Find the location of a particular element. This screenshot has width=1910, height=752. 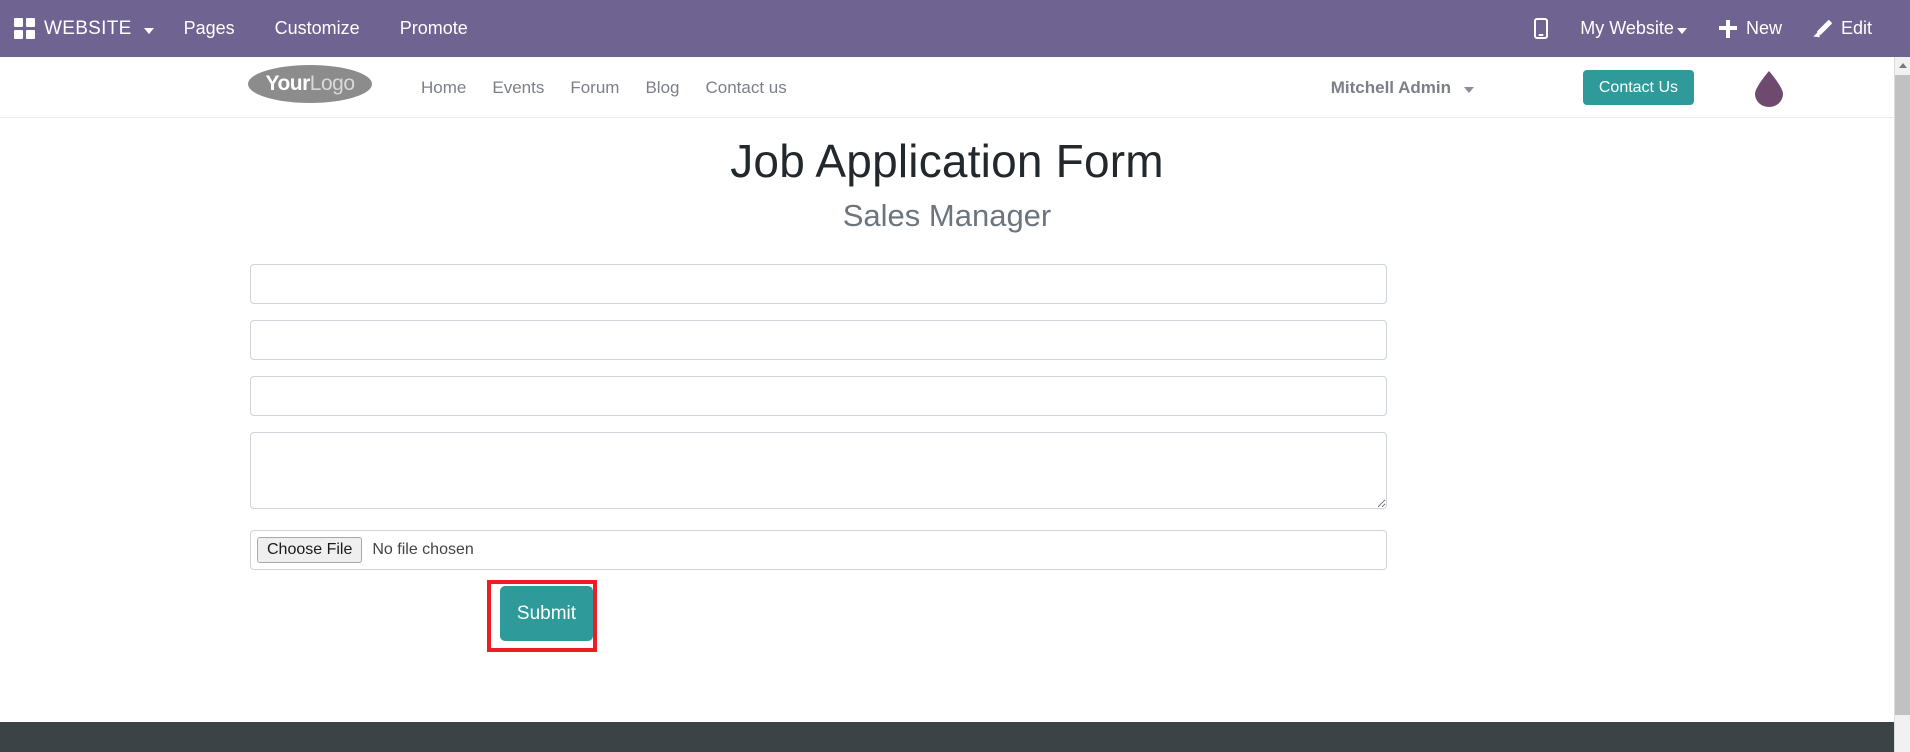

edit-button: Edit is located at coordinates (1843, 28).